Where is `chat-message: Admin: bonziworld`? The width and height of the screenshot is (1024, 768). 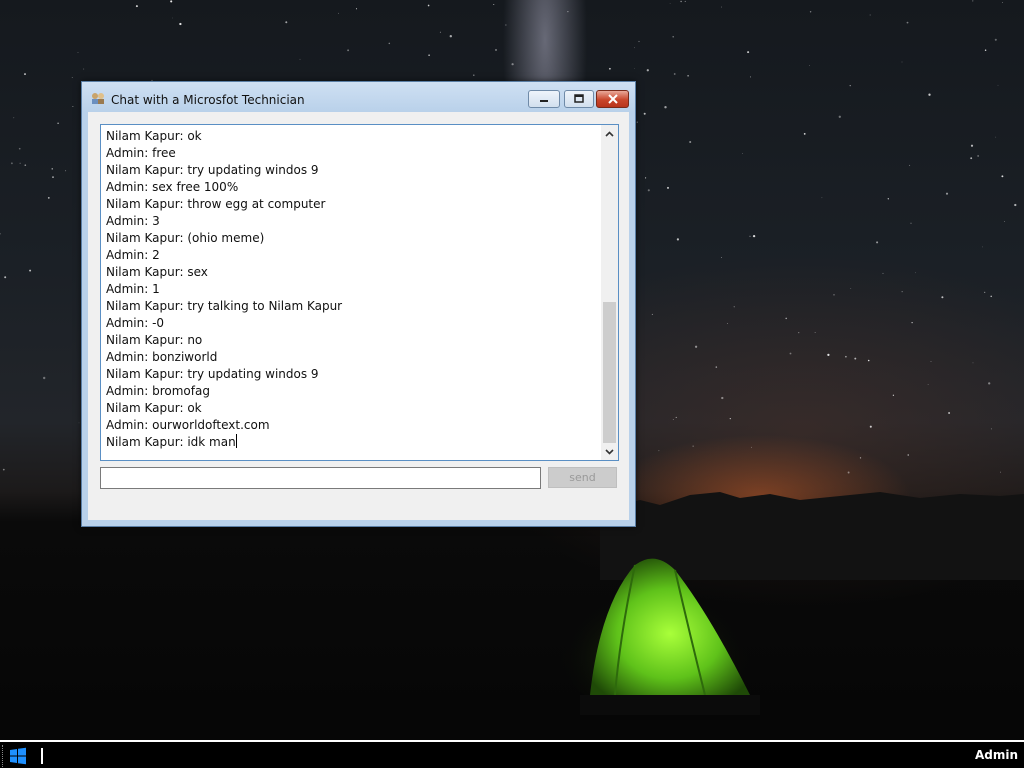
chat-message: Admin: bonziworld is located at coordinates (162, 357).